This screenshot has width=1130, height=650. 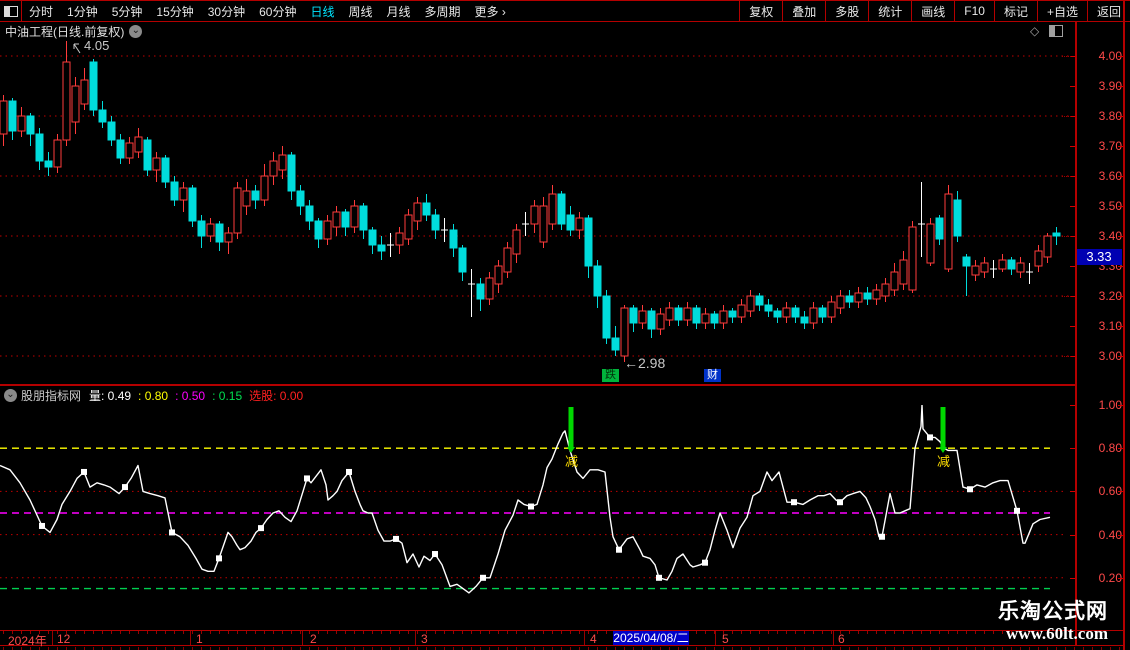 I want to click on tool-menu-item-1: 复权, so click(x=760, y=11).